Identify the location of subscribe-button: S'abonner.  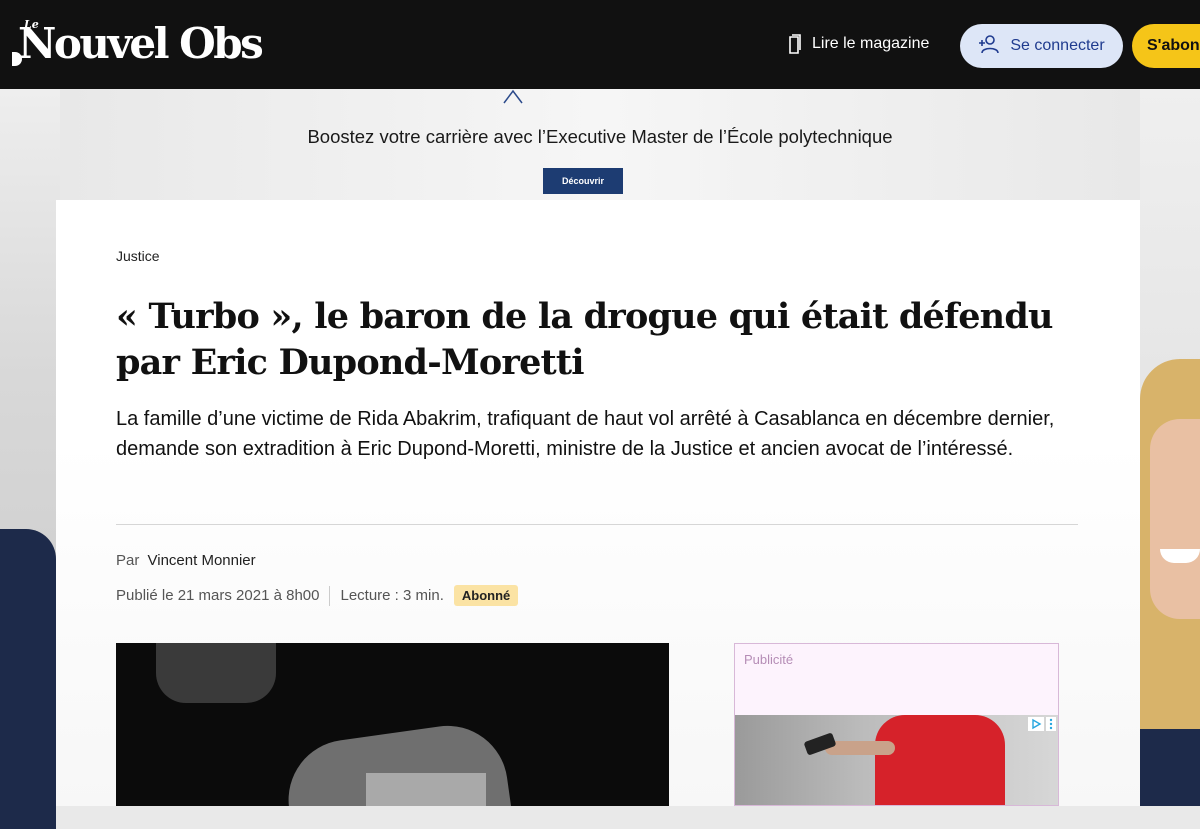
(1166, 46).